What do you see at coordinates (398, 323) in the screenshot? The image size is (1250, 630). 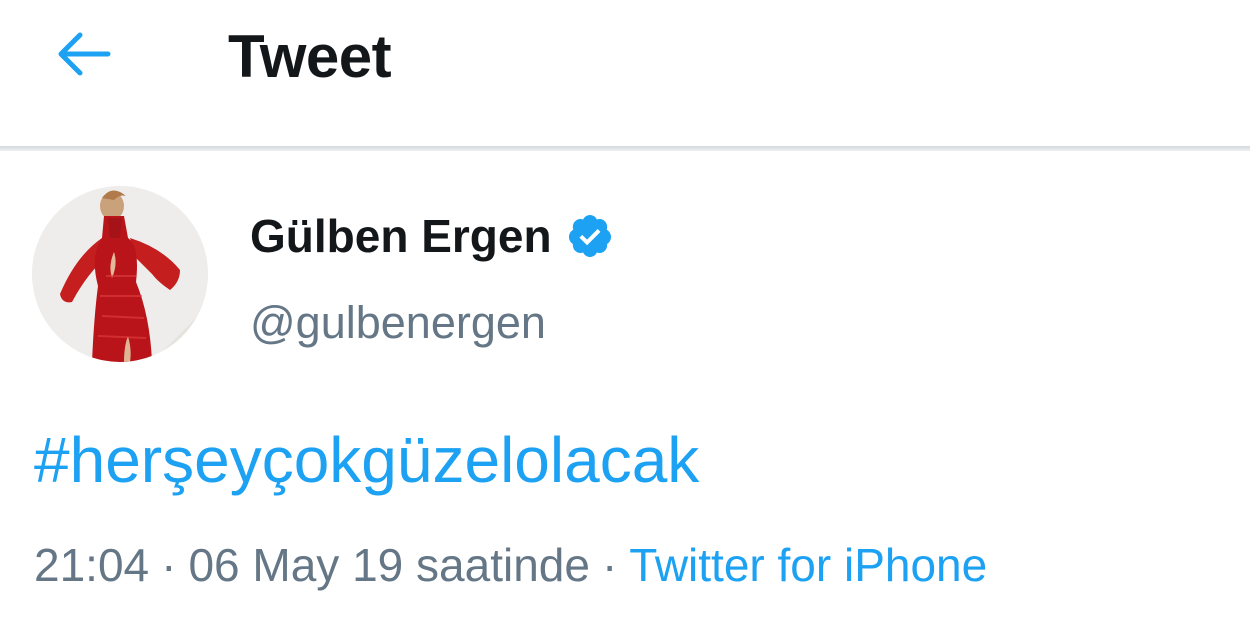 I see `user-handle: @gulbenergen` at bounding box center [398, 323].